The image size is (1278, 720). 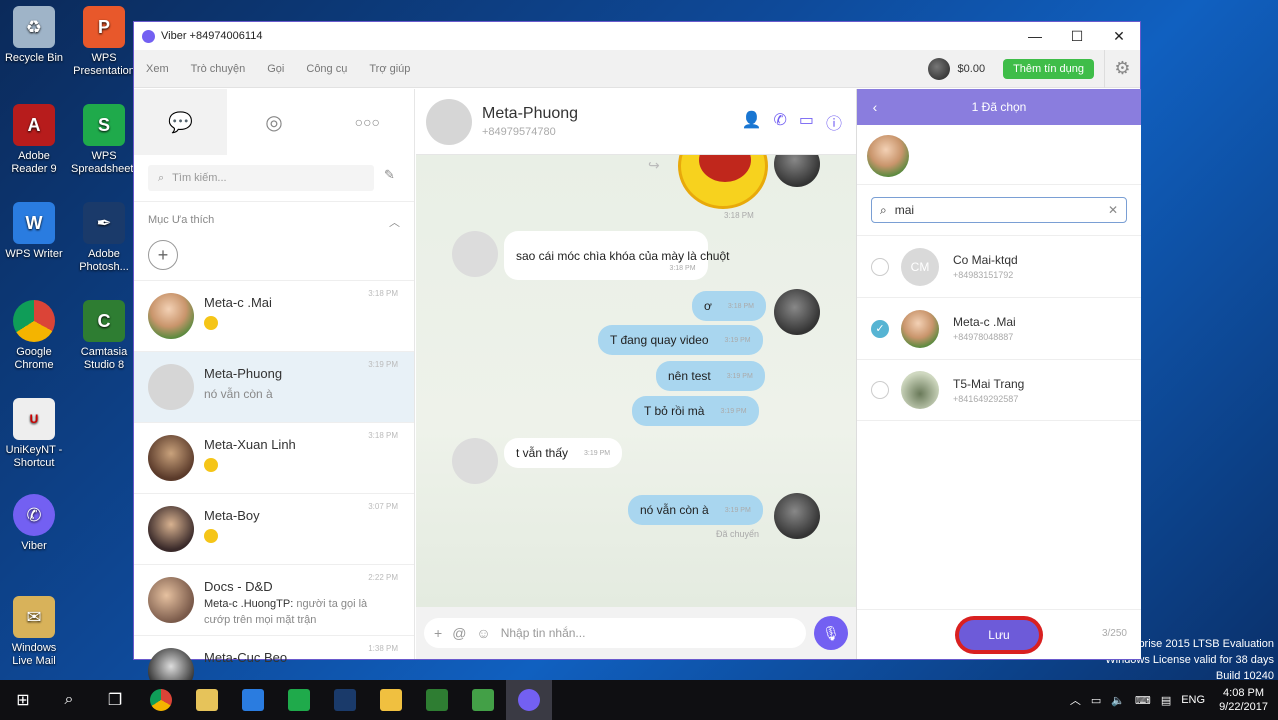 What do you see at coordinates (105, 140) in the screenshot?
I see `desktop-icon-wps-spreadsheets: S WPS Spreadsheets` at bounding box center [105, 140].